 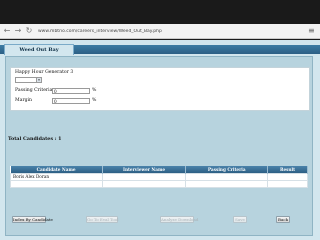 What do you see at coordinates (227, 169) in the screenshot?
I see `column-header: Passing Criteria` at bounding box center [227, 169].